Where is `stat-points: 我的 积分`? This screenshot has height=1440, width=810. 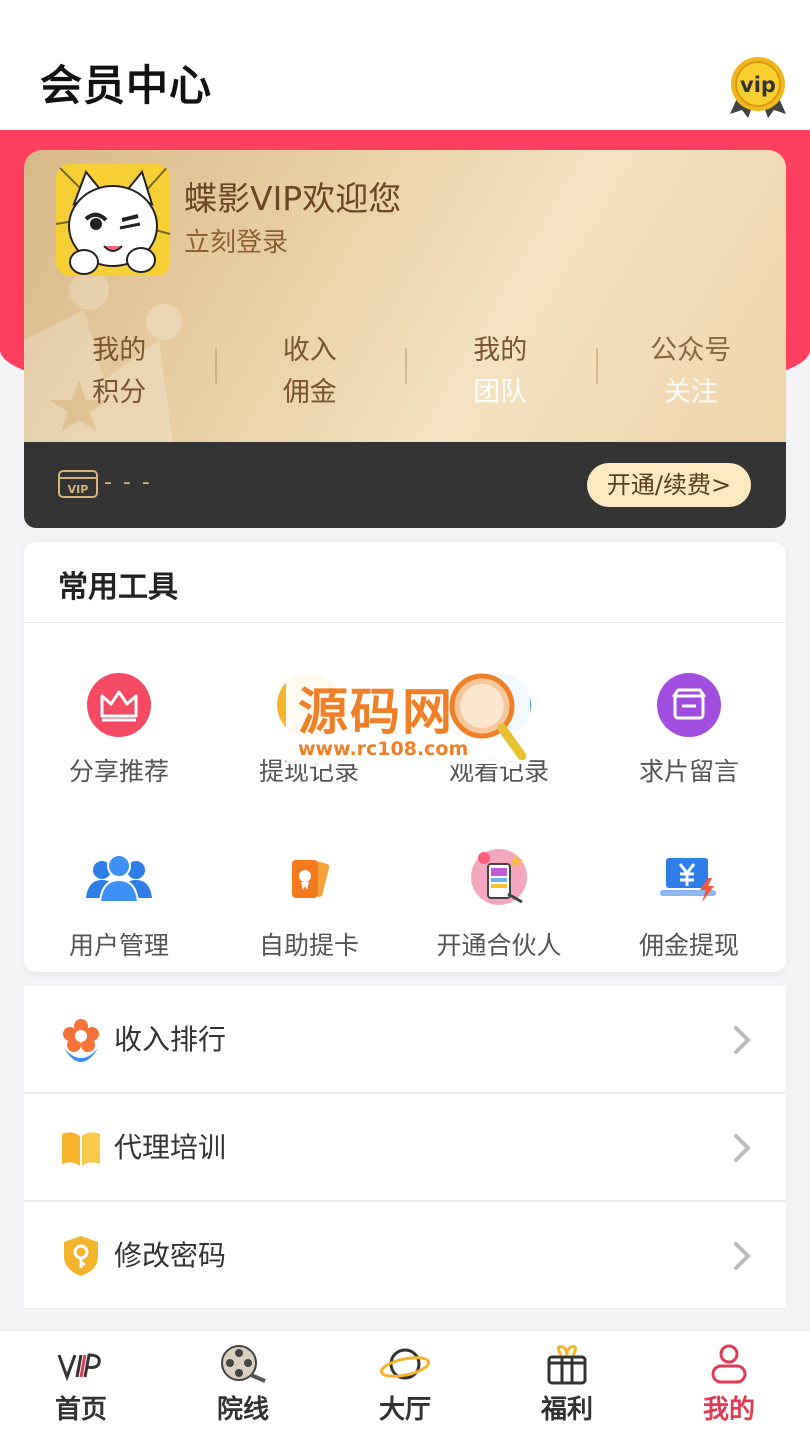
stat-points: 我的 积分 is located at coordinates (119, 375).